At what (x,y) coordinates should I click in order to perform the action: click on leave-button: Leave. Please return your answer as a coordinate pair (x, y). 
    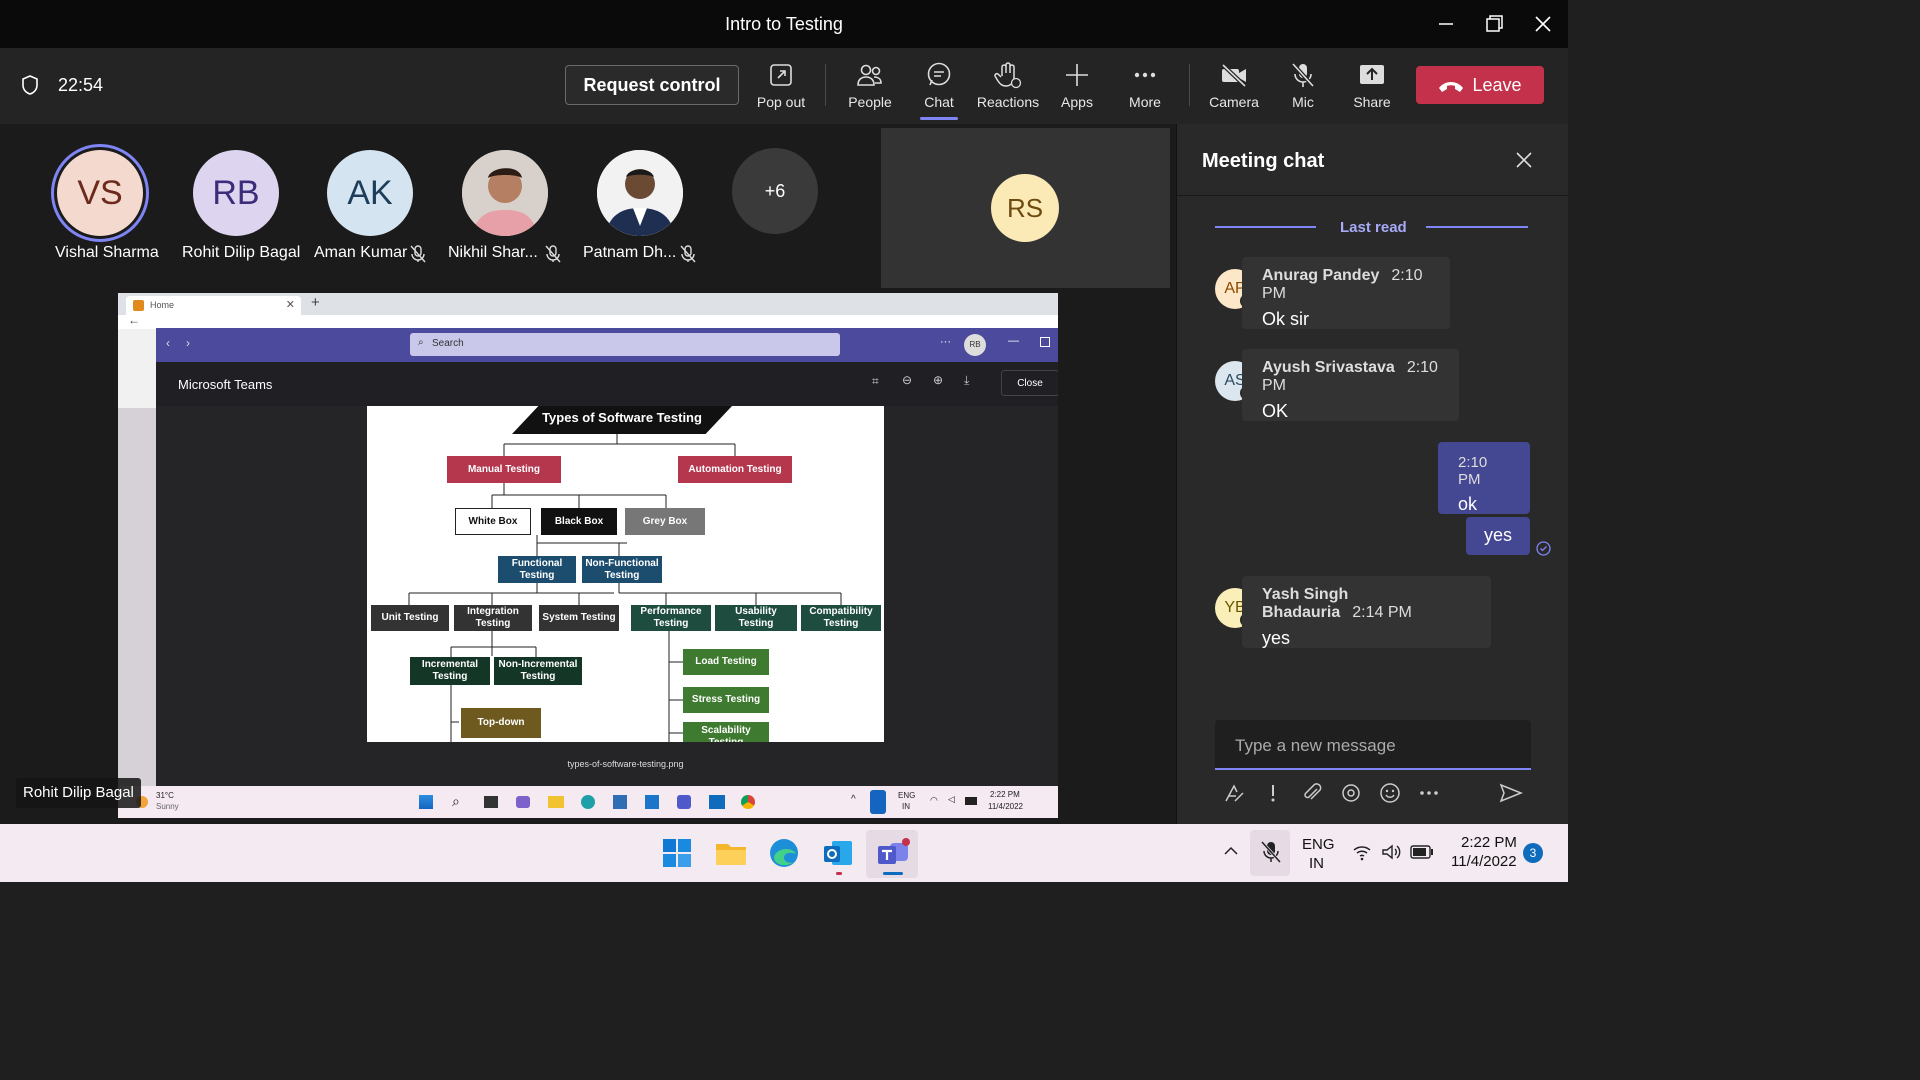
    Looking at the image, I should click on (1480, 85).